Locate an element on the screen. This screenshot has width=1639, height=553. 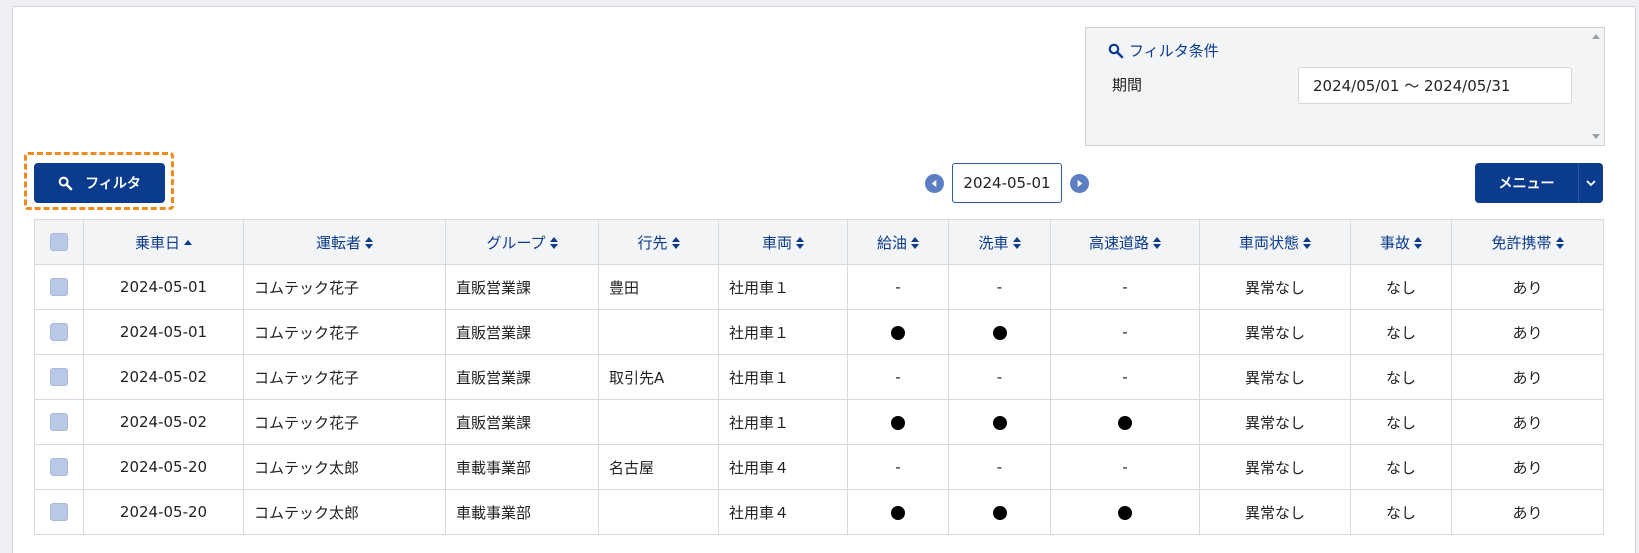
filter-button: フィルタ is located at coordinates (99, 183).